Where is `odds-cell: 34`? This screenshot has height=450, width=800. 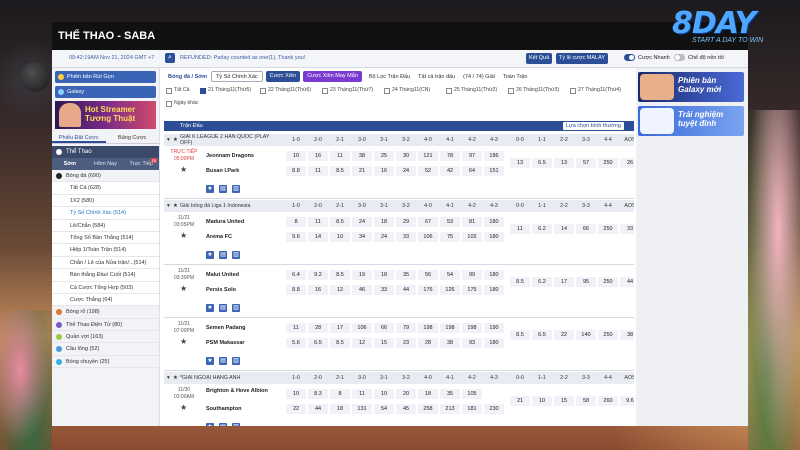
odds-cell: 34 is located at coordinates (362, 237).